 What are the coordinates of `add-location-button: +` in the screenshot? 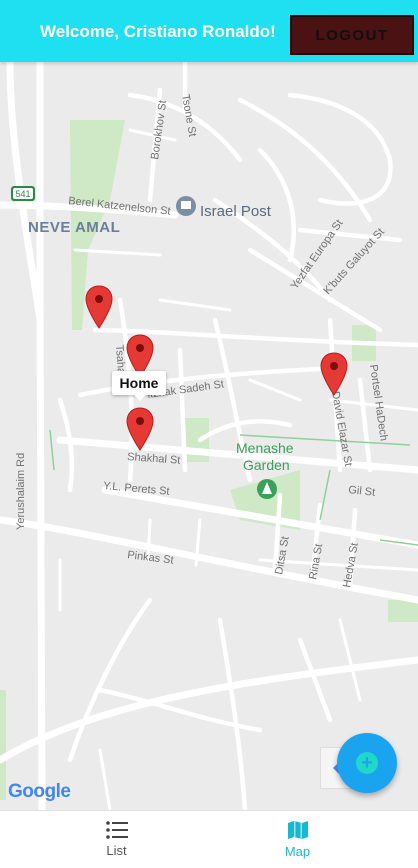 It's located at (367, 763).